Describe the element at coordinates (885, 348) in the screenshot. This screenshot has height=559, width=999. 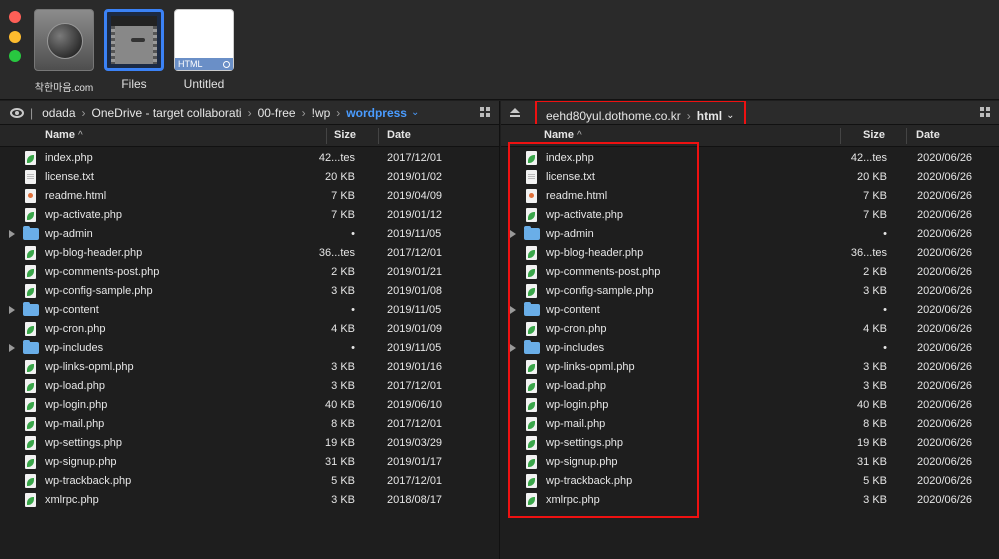
I see `file-size: •` at that location.